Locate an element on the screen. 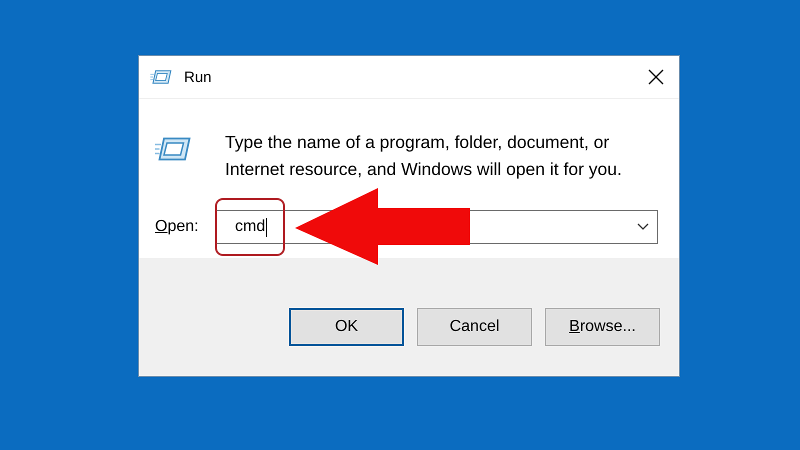 The height and width of the screenshot is (450, 800). close-icon is located at coordinates (656, 77).